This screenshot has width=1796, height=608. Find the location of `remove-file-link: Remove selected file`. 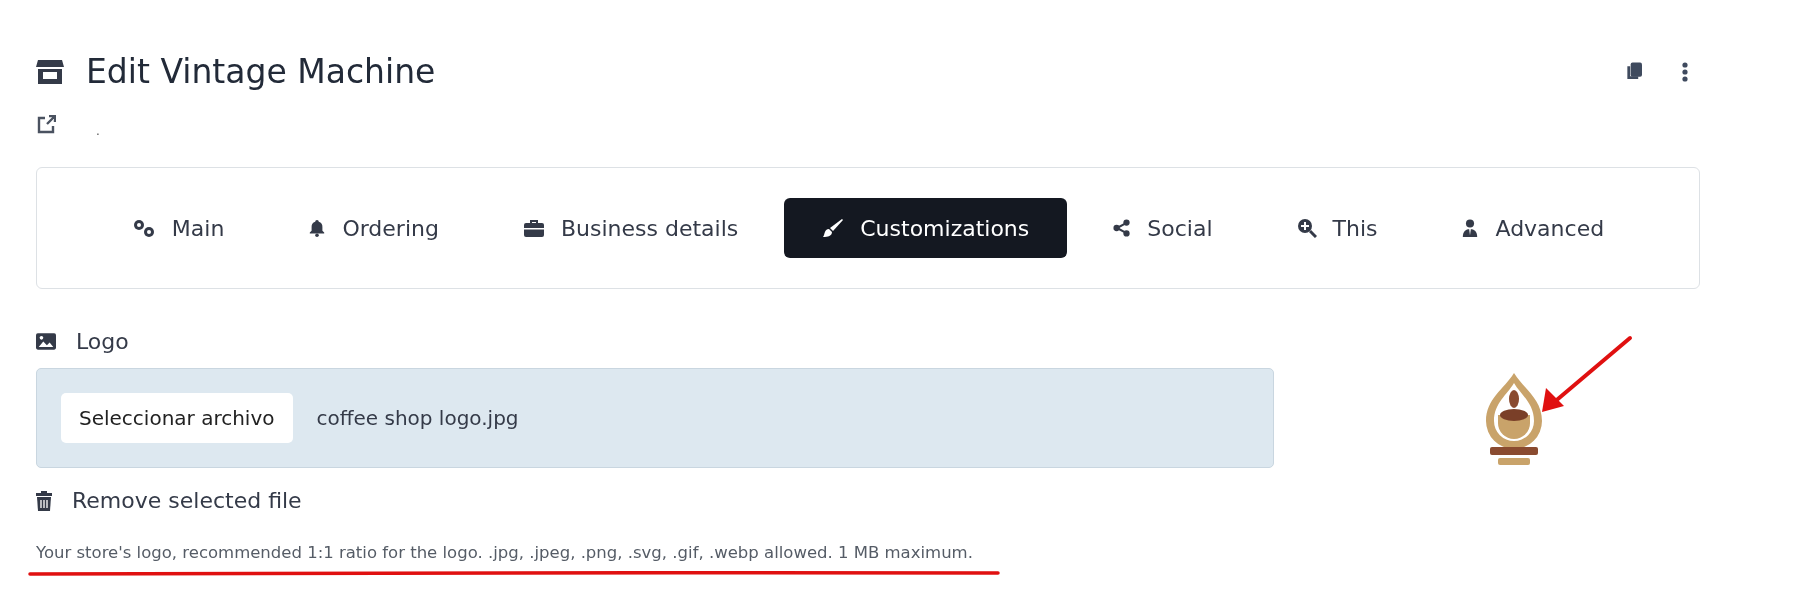

remove-file-link: Remove selected file is located at coordinates (187, 500).